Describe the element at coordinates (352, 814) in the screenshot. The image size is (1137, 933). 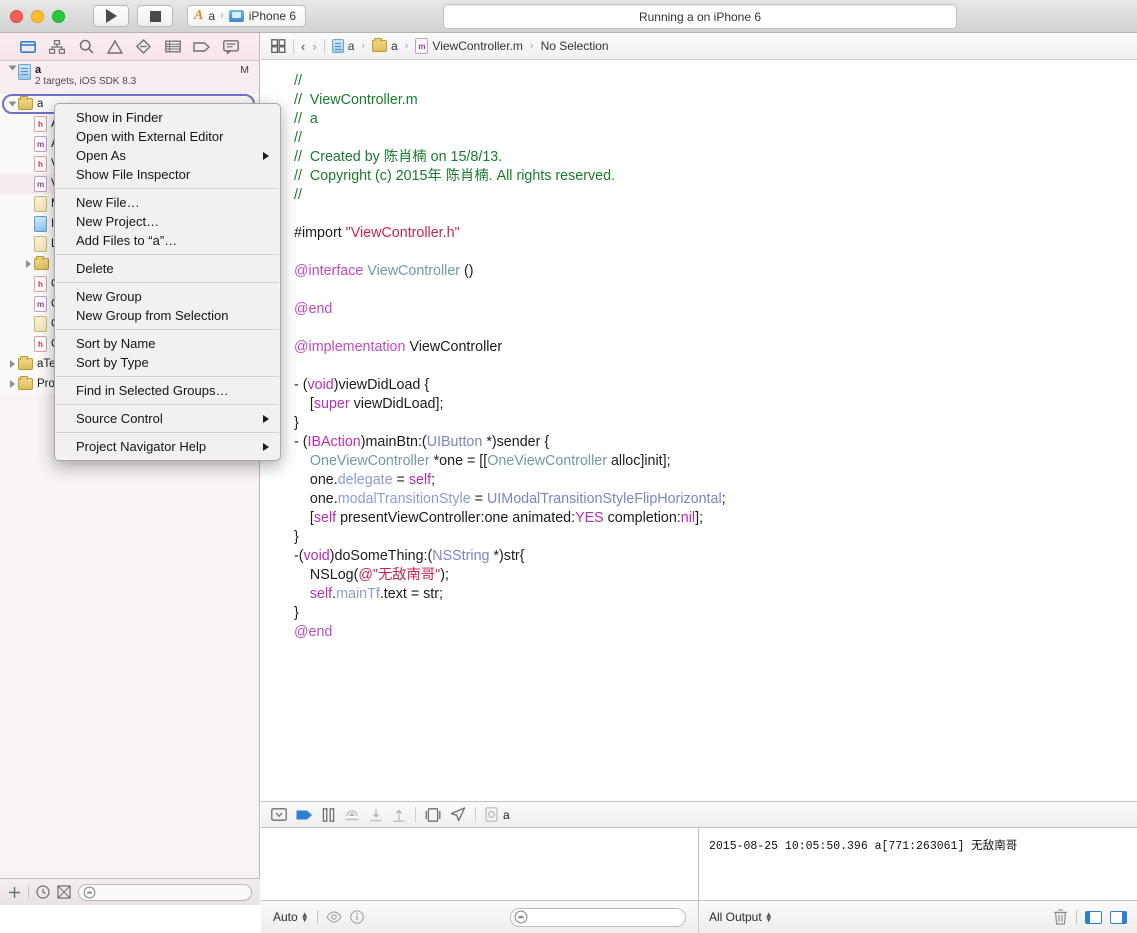
I see `step-over-icon` at that location.